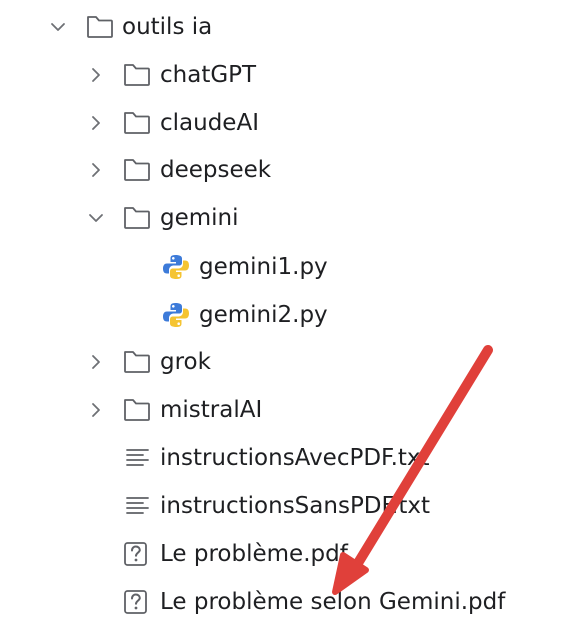  What do you see at coordinates (295, 506) in the screenshot?
I see `tree-item-label: instructionsSansPDF.txt` at bounding box center [295, 506].